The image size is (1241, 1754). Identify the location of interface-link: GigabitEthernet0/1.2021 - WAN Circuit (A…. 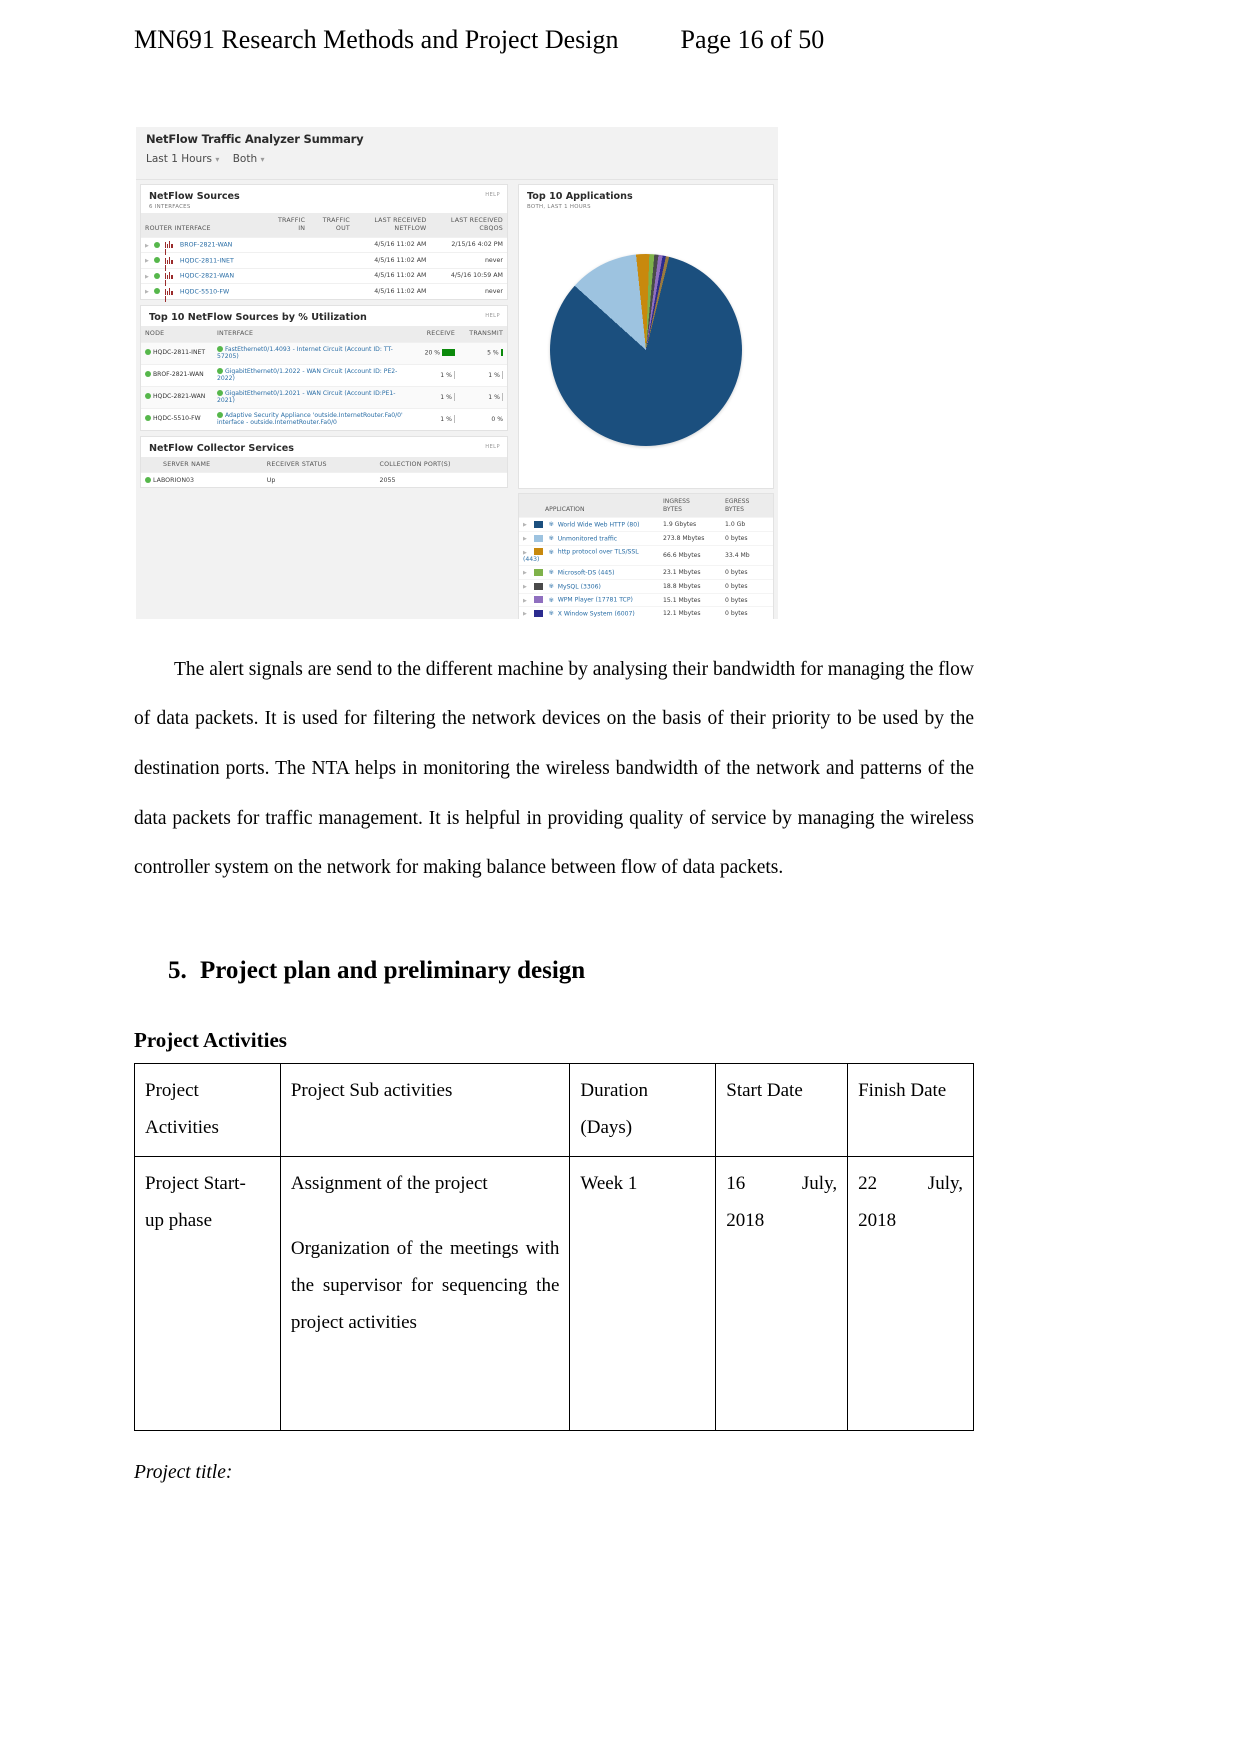
(306, 397).